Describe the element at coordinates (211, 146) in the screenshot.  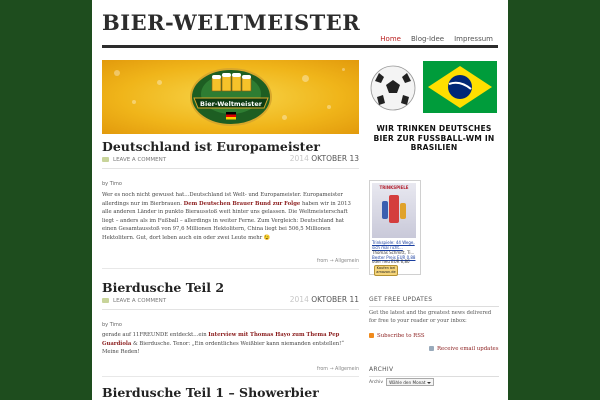
I see `post-title-1: Deutschland ist Europameister` at that location.